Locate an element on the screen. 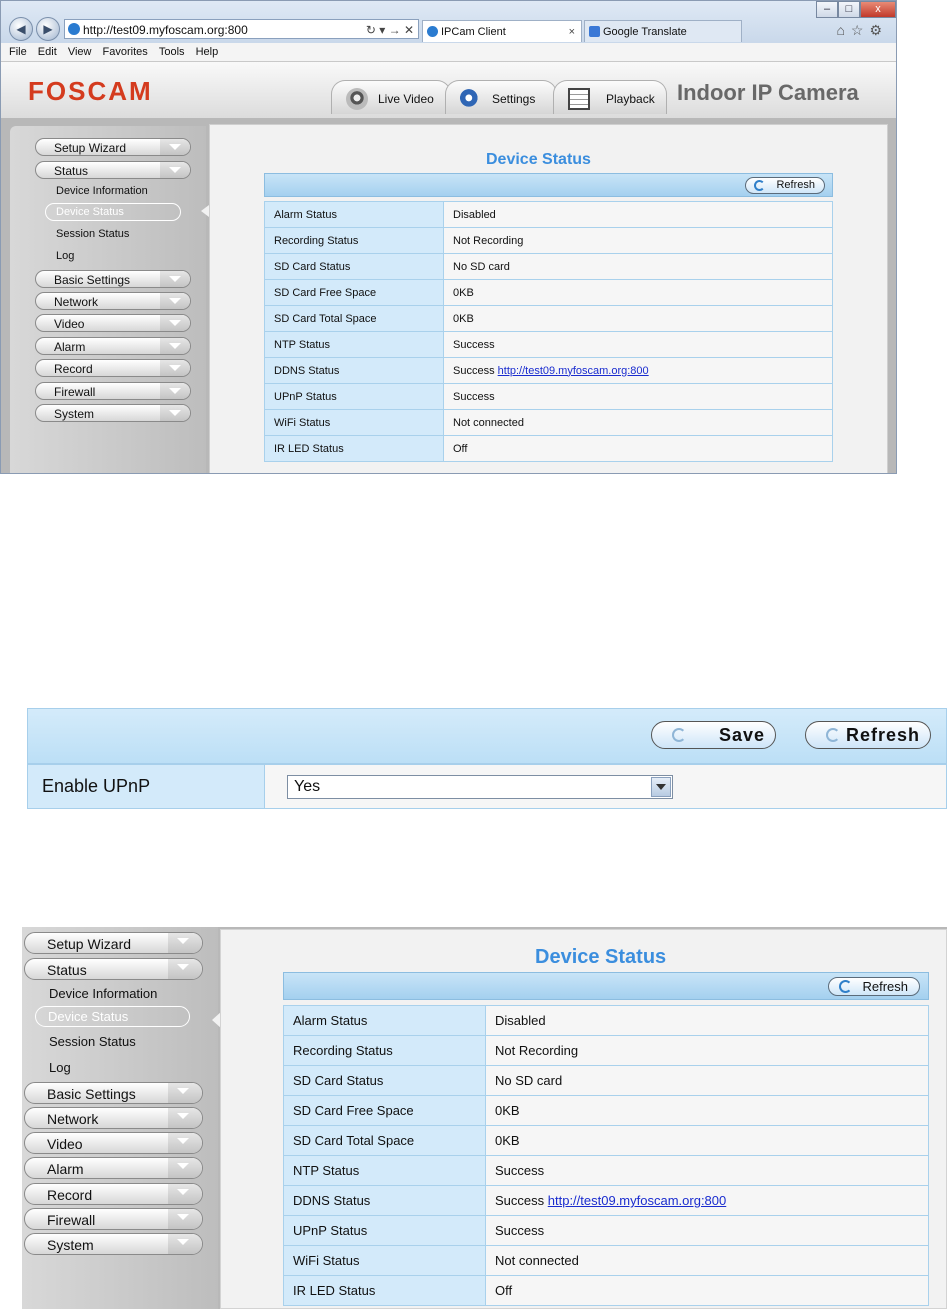 Image resolution: width=947 pixels, height=1309 pixels. home-favorites-tools-icons: ⌂☆⚙ is located at coordinates (862, 30).